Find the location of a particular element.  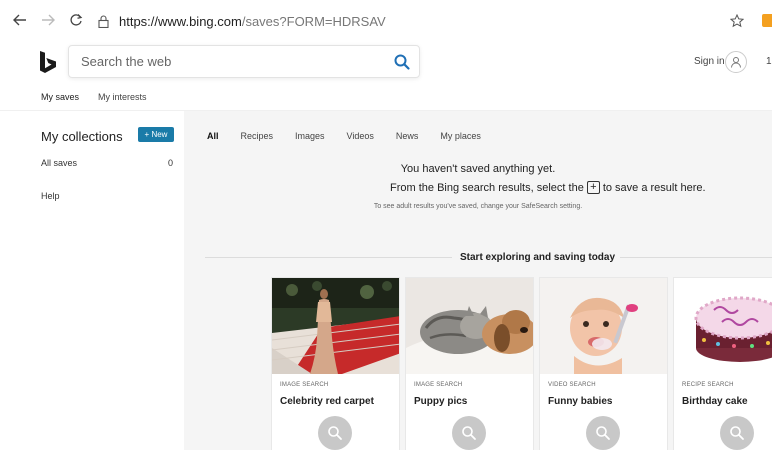

url-host: https://www.bing.com is located at coordinates (180, 21).